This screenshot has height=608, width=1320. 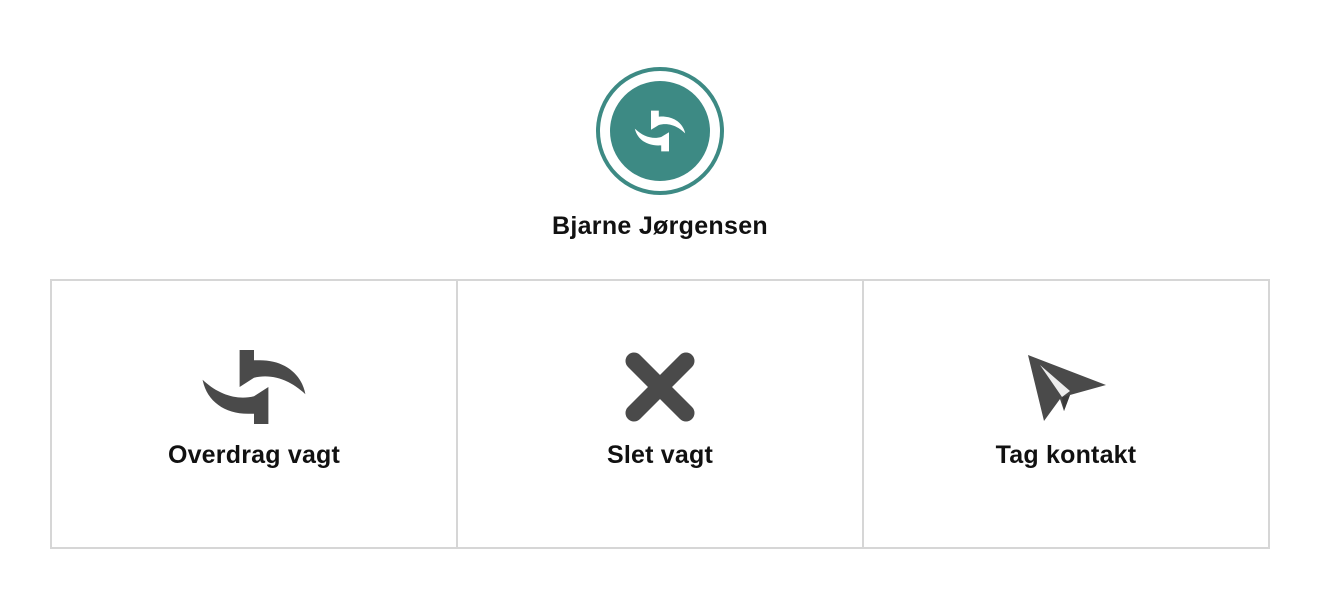 I want to click on person-name: Bjarne Jørgensen, so click(x=660, y=226).